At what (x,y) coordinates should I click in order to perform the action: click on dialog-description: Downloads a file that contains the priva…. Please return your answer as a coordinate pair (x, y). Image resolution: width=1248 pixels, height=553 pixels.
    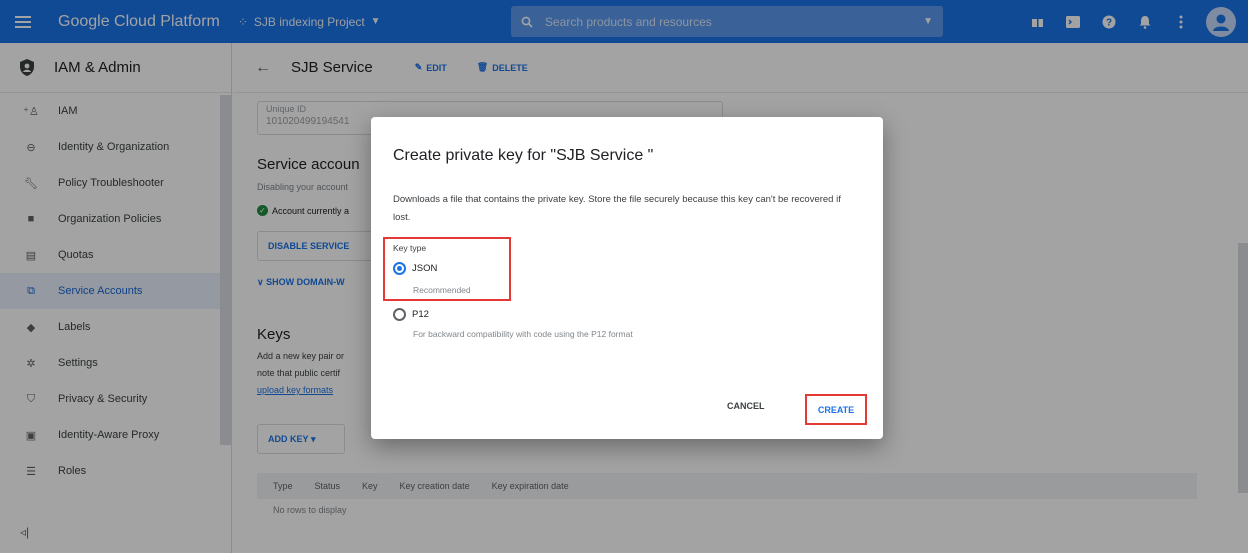
    Looking at the image, I should click on (617, 208).